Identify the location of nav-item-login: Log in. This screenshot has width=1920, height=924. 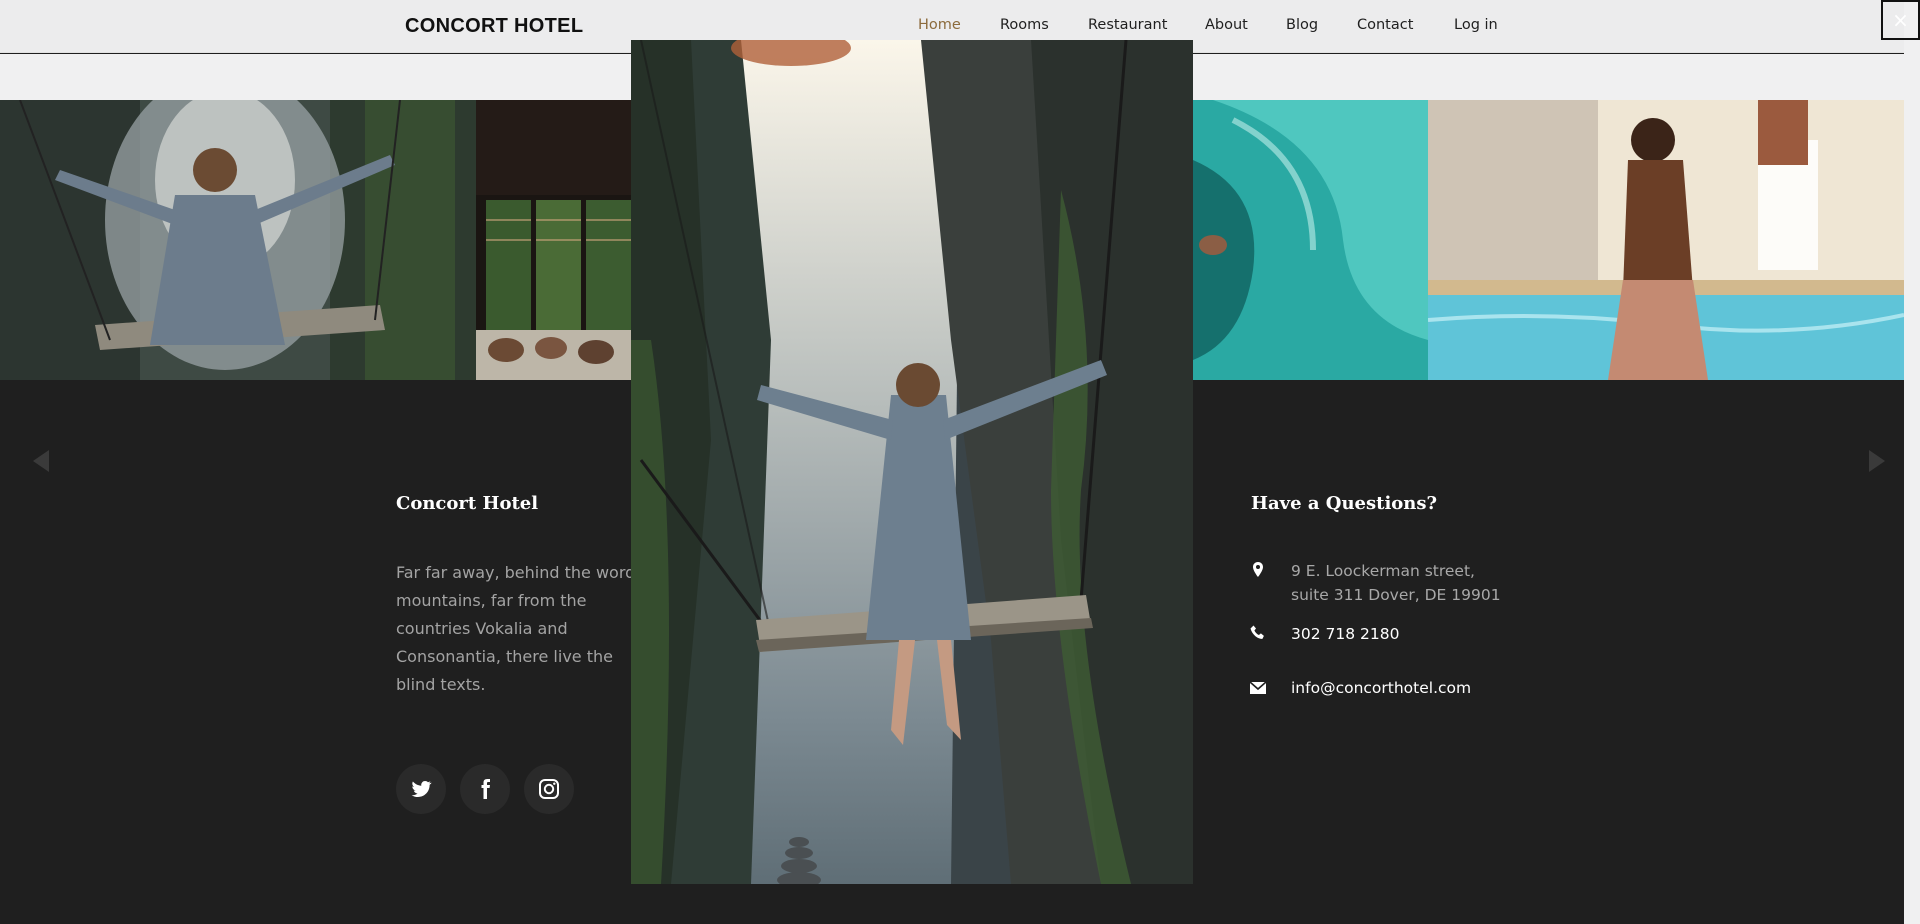
(1476, 25).